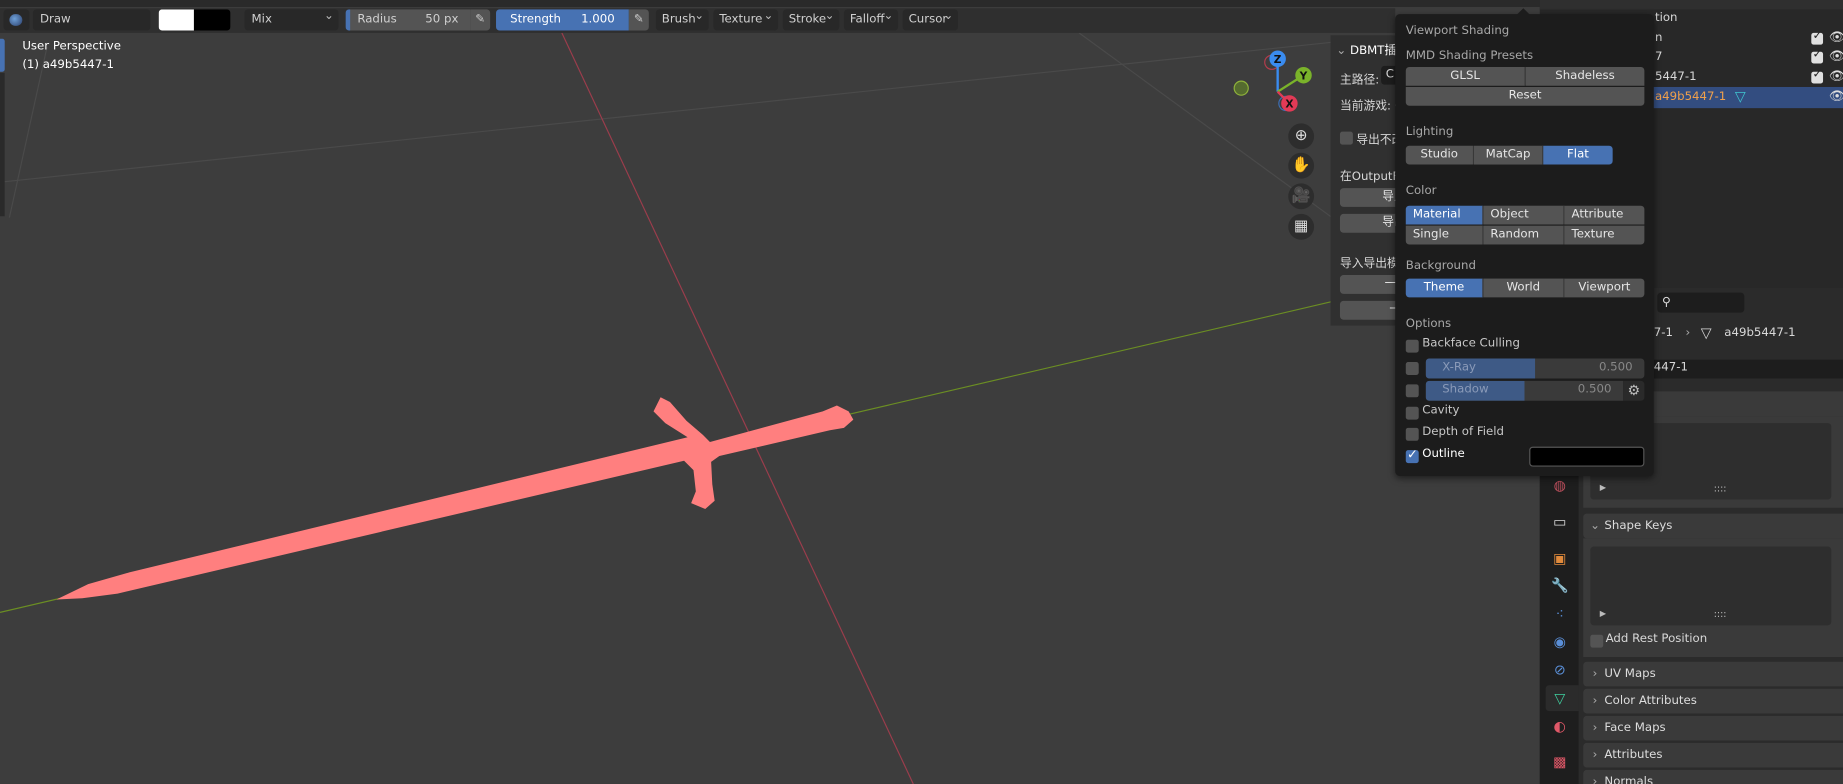  Describe the element at coordinates (1524, 288) in the screenshot. I see `background-world: World` at that location.